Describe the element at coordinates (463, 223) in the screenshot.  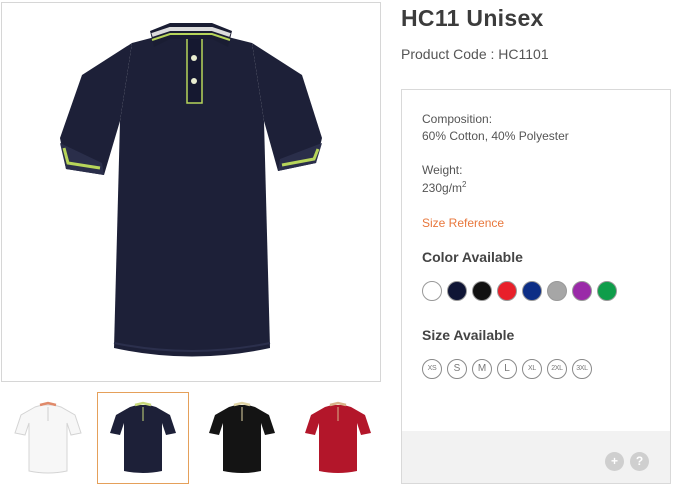
I see `size-reference-link: Size Reference` at that location.